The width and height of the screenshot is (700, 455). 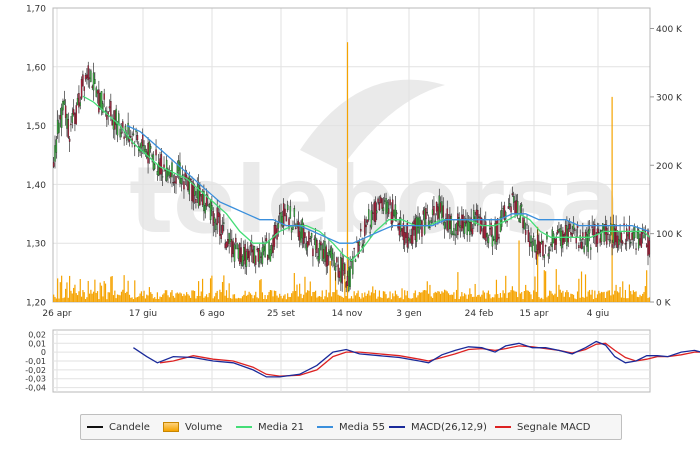 I want to click on legend-item-ma55: Media 55, so click(x=351, y=427).